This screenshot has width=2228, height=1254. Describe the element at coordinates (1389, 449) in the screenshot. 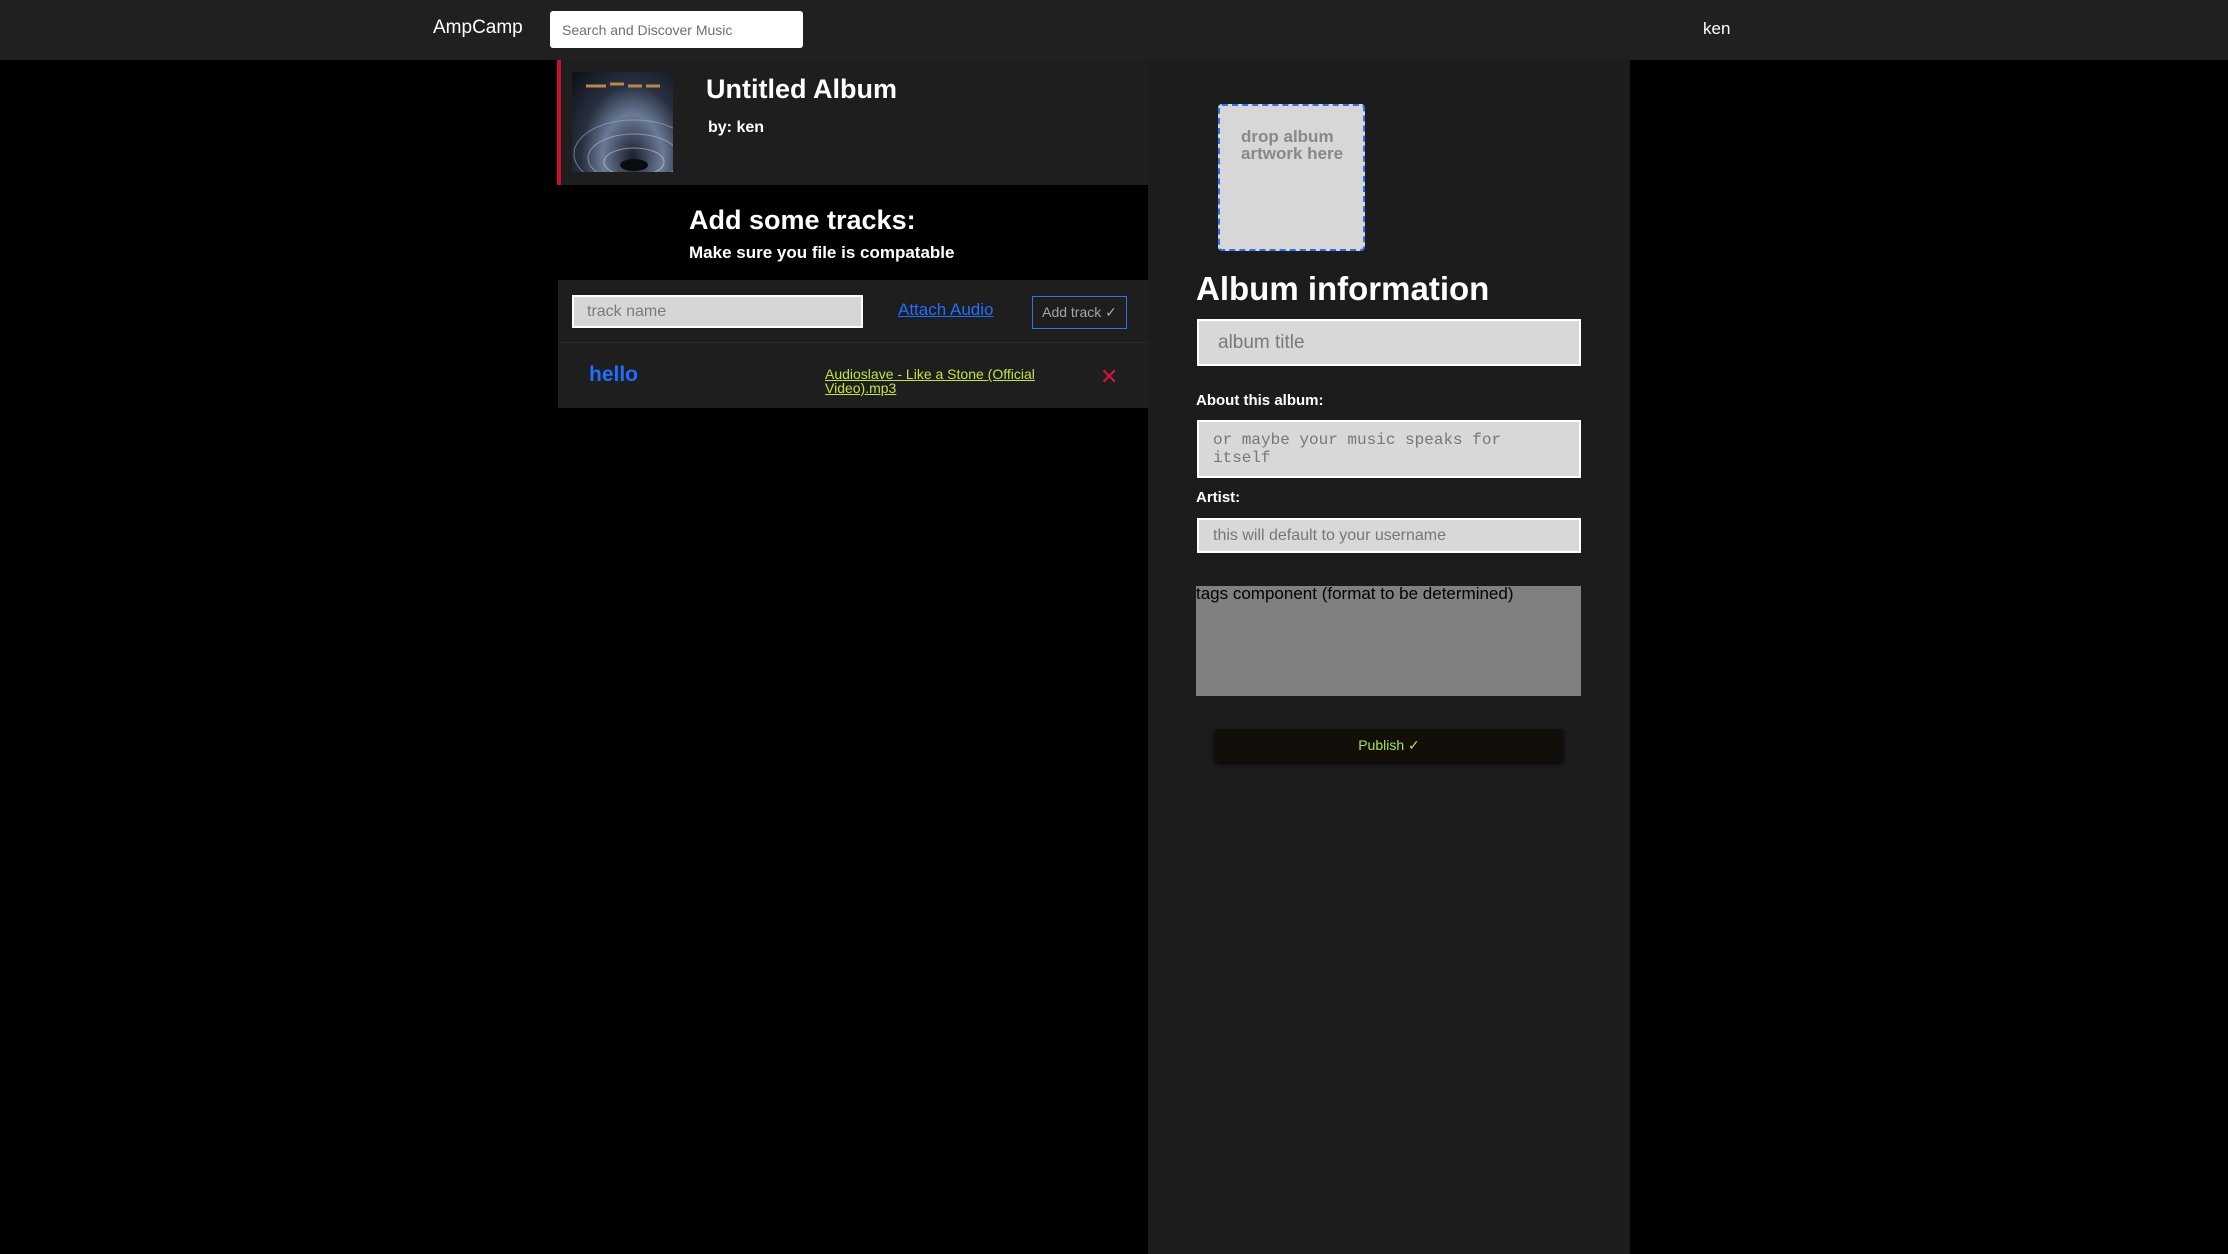

I see `about-album-textarea` at that location.